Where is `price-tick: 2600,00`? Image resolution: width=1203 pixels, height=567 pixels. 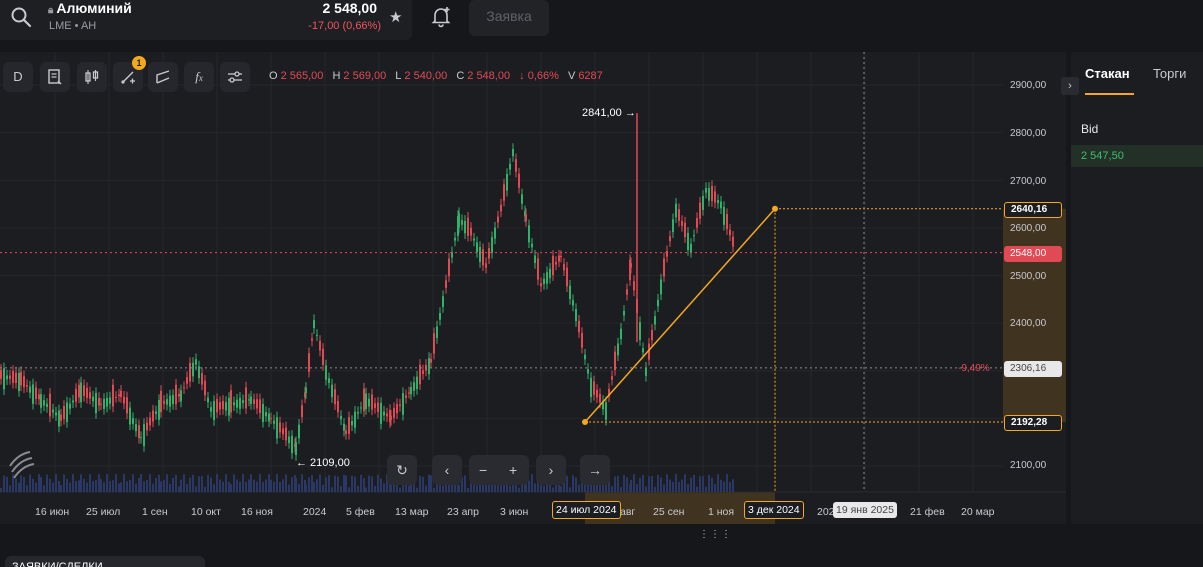 price-tick: 2600,00 is located at coordinates (1028, 228).